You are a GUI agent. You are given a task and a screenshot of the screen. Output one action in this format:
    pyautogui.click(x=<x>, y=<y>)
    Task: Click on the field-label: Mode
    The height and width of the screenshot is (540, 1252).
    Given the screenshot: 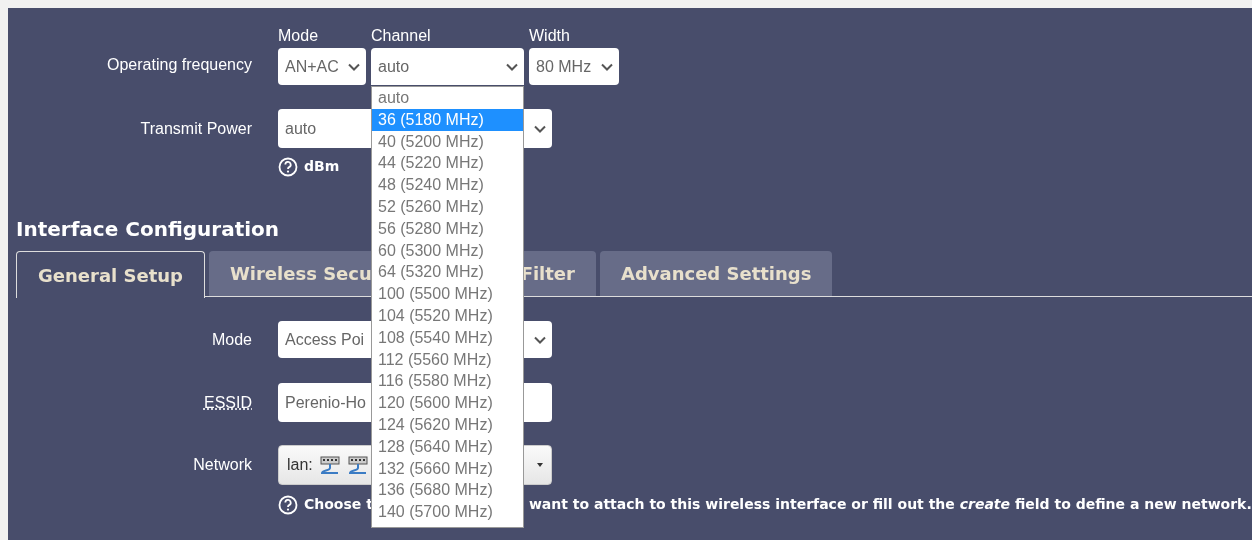 What is the action you would take?
    pyautogui.click(x=231, y=339)
    